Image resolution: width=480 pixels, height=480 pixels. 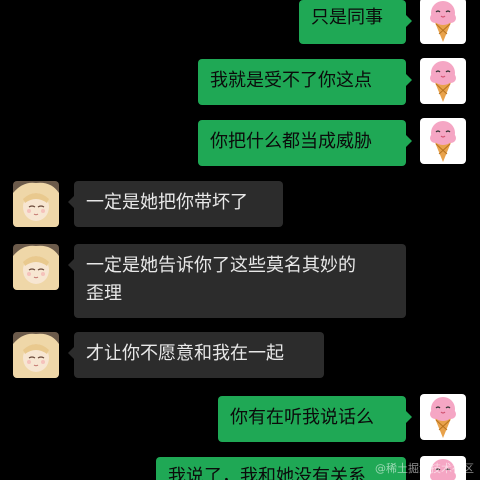 What do you see at coordinates (104, 293) in the screenshot?
I see `message-text-line: 歪理` at bounding box center [104, 293].